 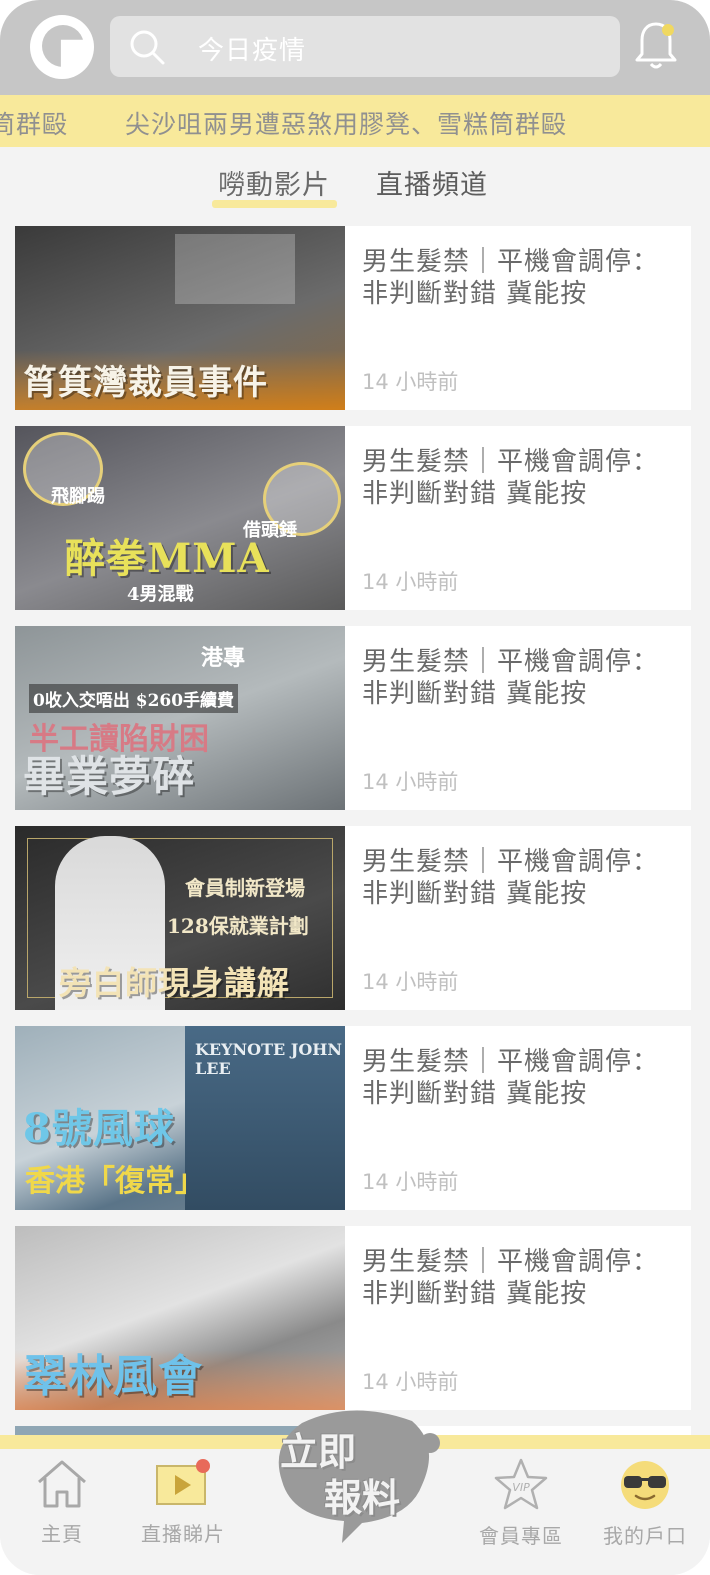 I want to click on logo-mark-icon, so click(x=63, y=46).